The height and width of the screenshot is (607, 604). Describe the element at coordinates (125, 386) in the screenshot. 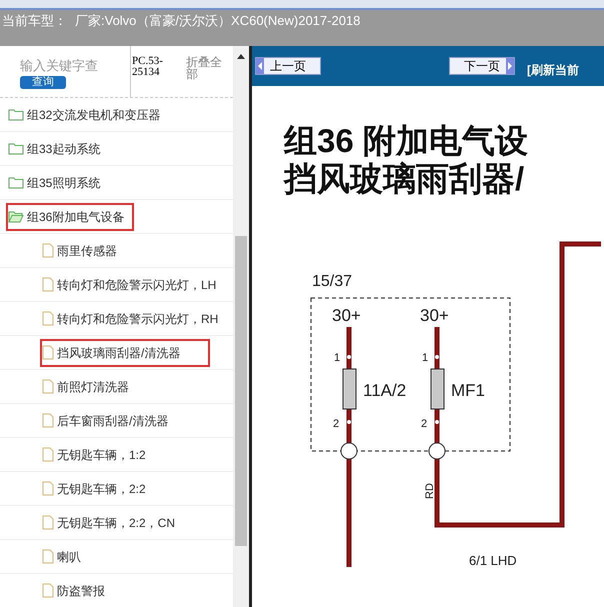

I see `tree-item: 前照灯清洗器` at that location.